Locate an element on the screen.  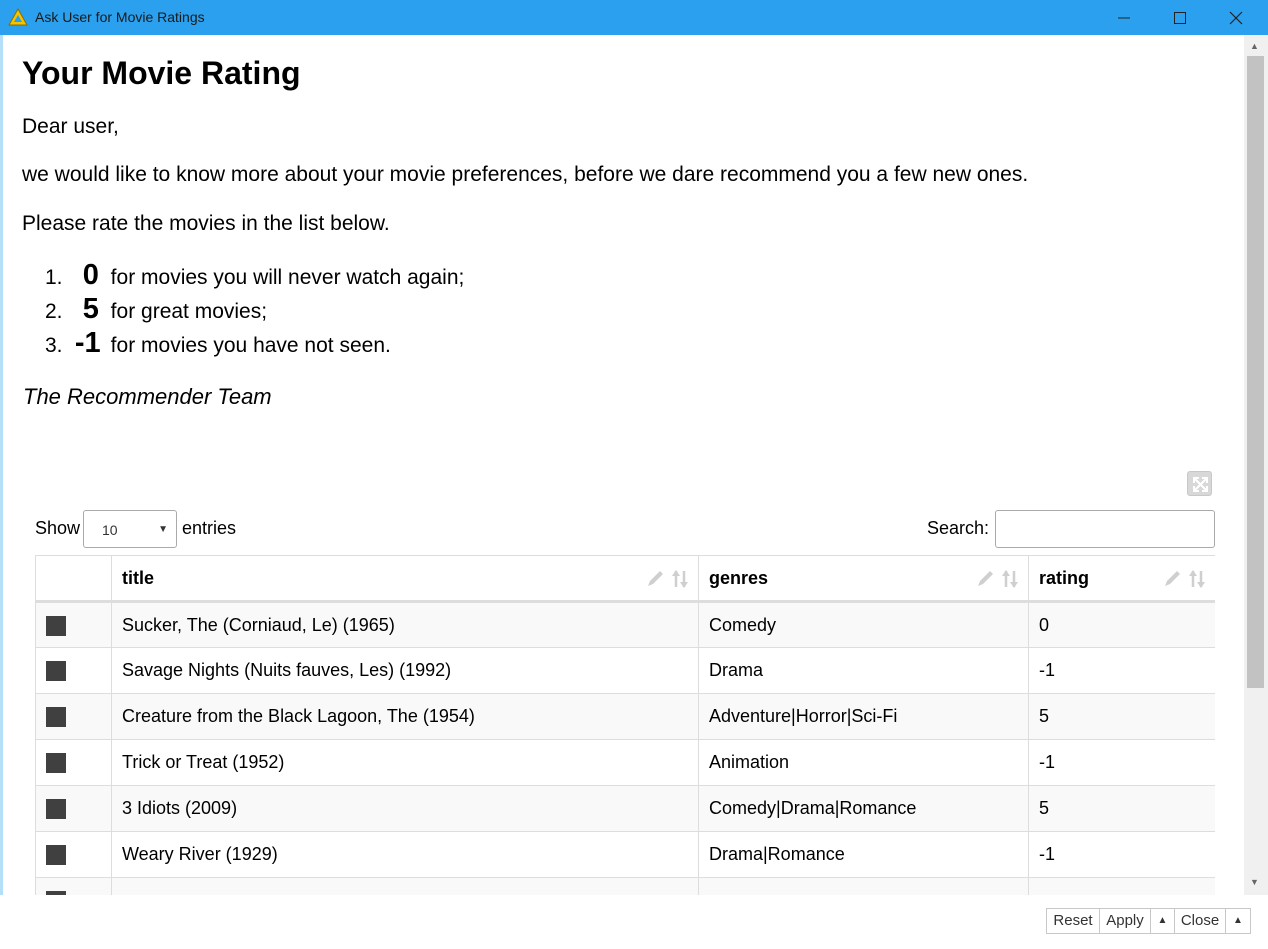
window-title: Ask User for Movie Ratings is located at coordinates (120, 17).